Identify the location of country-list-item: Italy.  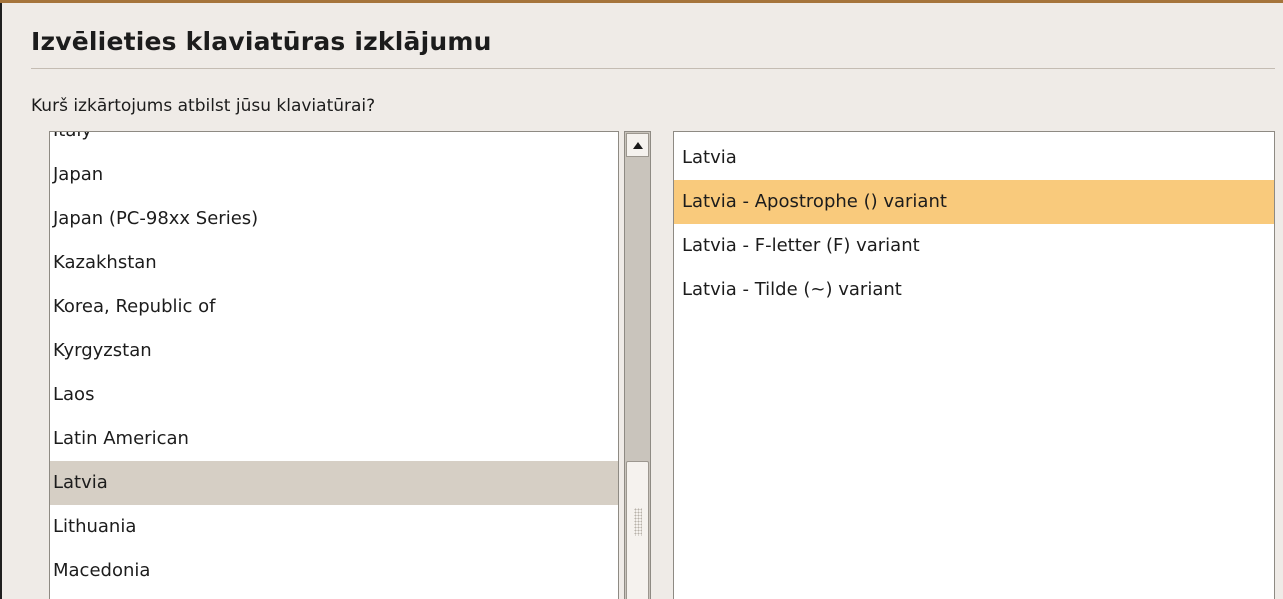
(334, 142).